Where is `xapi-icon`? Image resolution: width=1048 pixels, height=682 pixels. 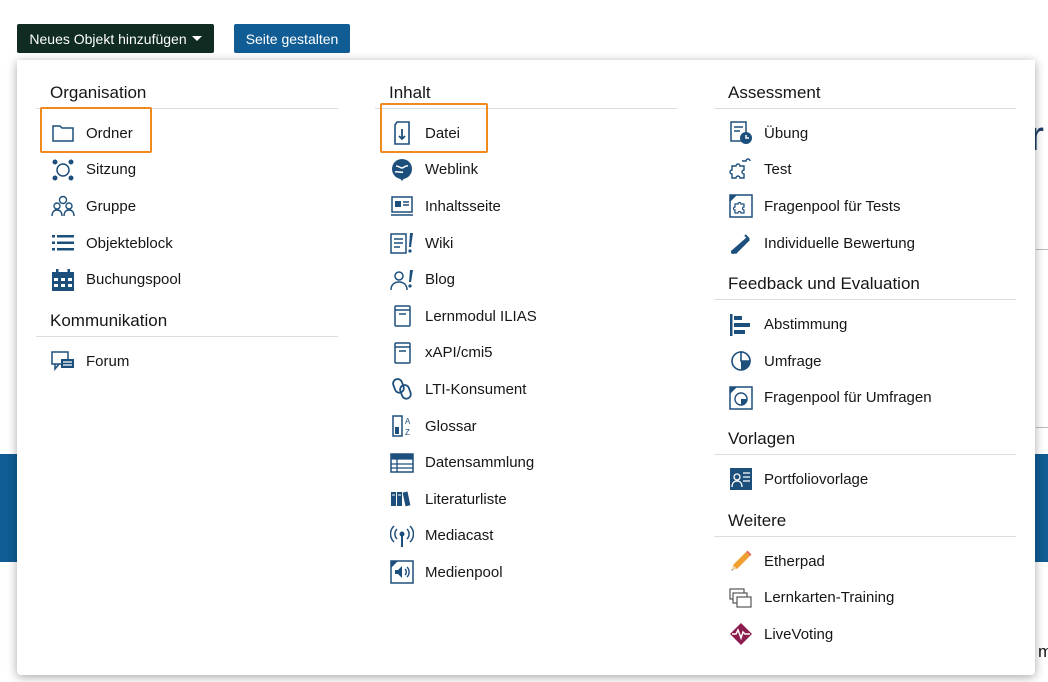
xapi-icon is located at coordinates (402, 353).